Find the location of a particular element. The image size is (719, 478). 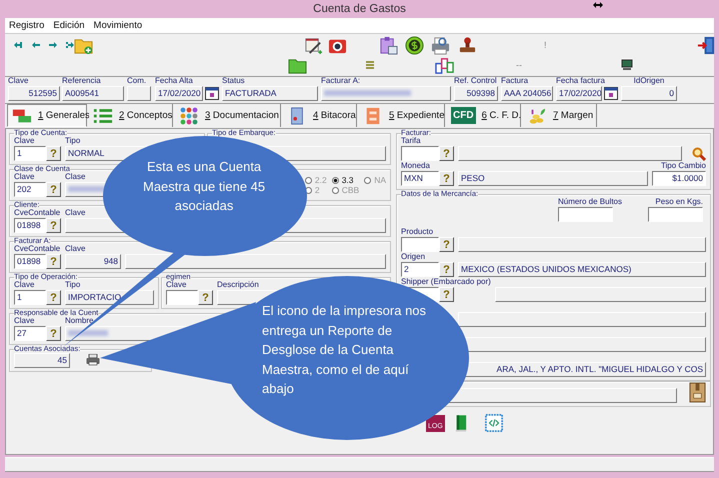

print-preview-icon is located at coordinates (440, 45).